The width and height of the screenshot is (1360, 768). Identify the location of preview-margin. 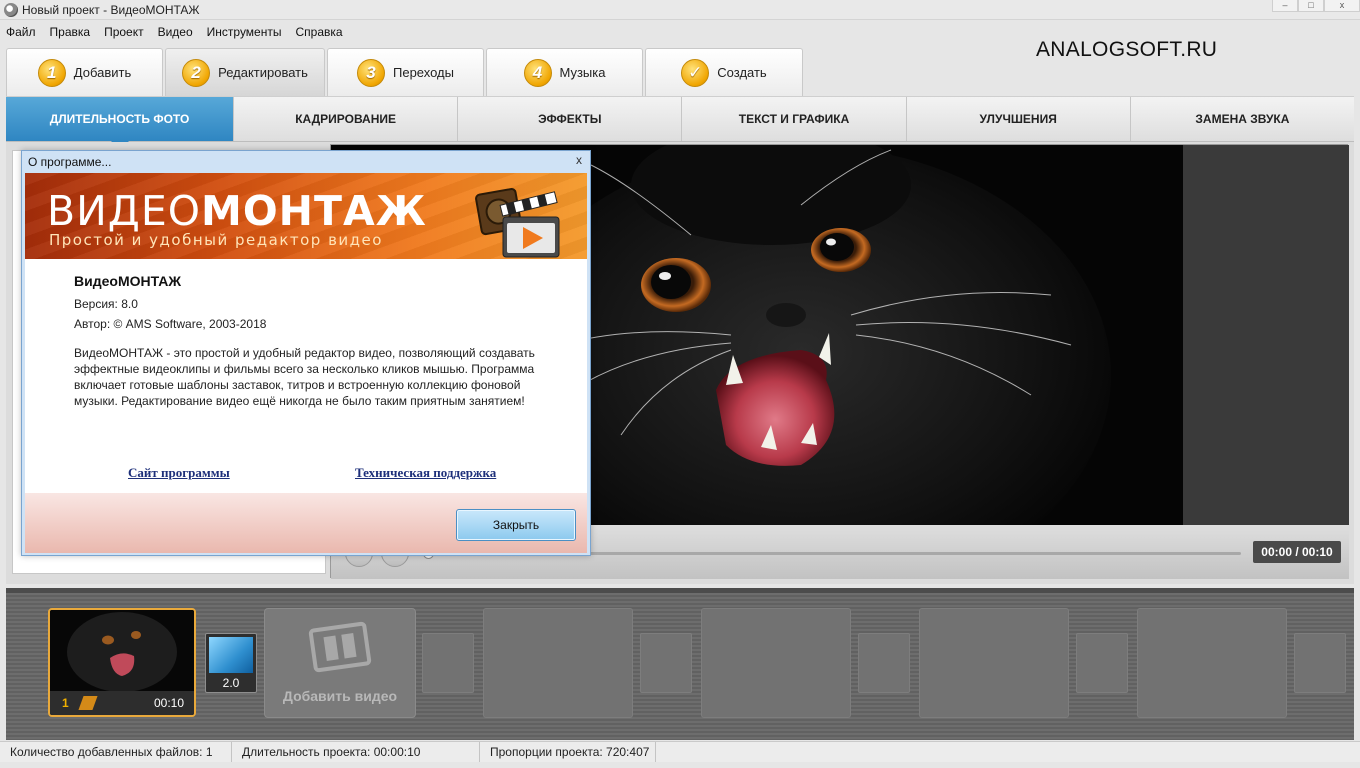
(1266, 335).